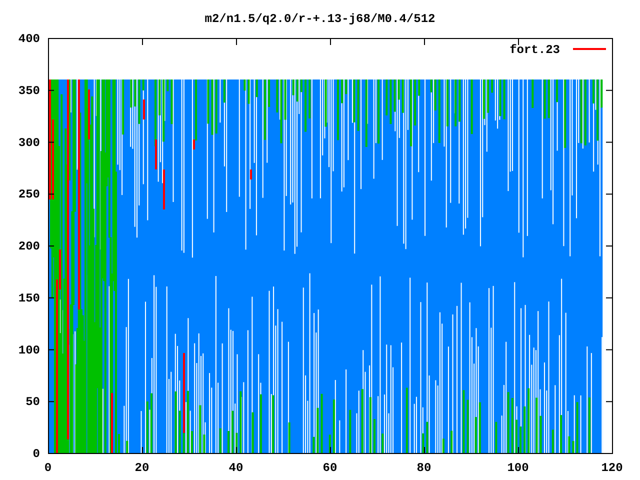  I want to click on y-tick-label: 50, so click(33, 402).